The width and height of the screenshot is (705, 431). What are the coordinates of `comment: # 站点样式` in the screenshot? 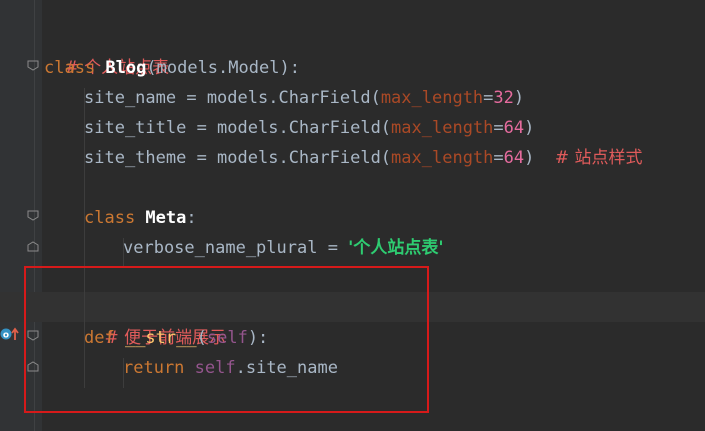 It's located at (598, 158).